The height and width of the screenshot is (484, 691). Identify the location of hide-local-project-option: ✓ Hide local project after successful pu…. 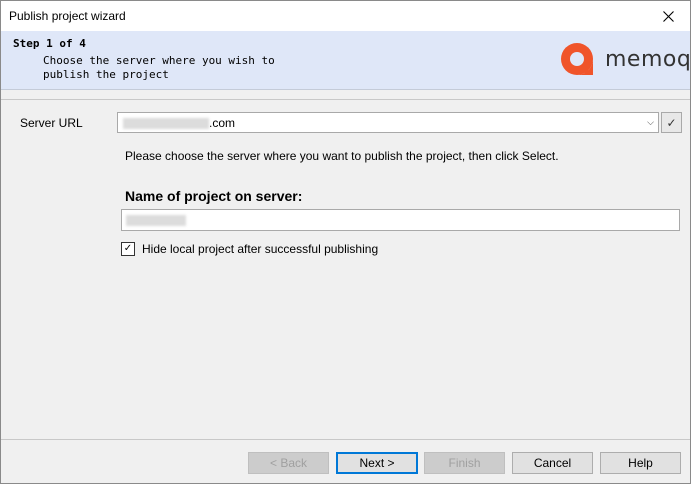
(249, 249).